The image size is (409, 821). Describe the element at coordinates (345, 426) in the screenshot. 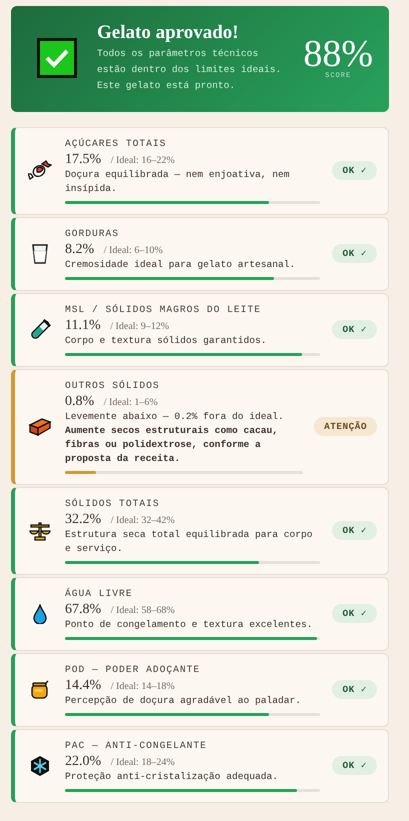

I see `status-badge: ATENÇÃO` at that location.